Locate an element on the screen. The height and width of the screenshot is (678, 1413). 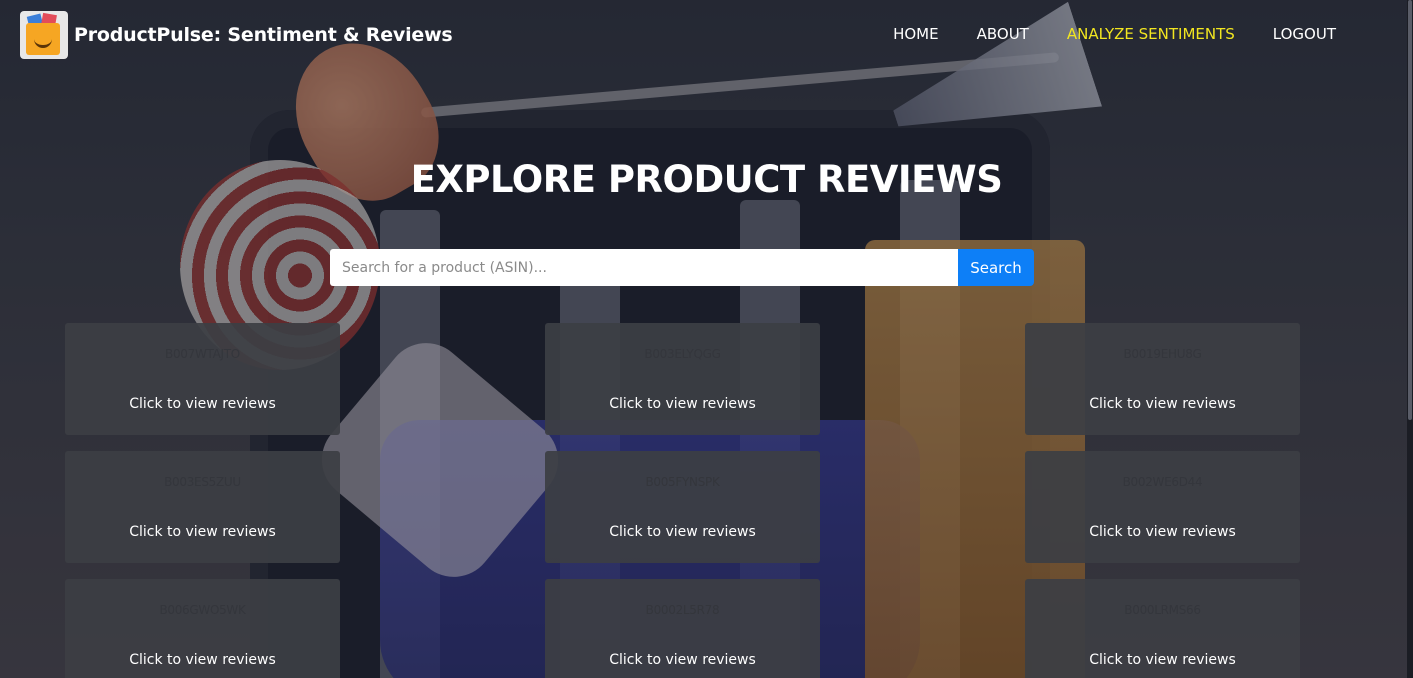
product-card: B0002L5R78 Click to view reviews is located at coordinates (682, 628).